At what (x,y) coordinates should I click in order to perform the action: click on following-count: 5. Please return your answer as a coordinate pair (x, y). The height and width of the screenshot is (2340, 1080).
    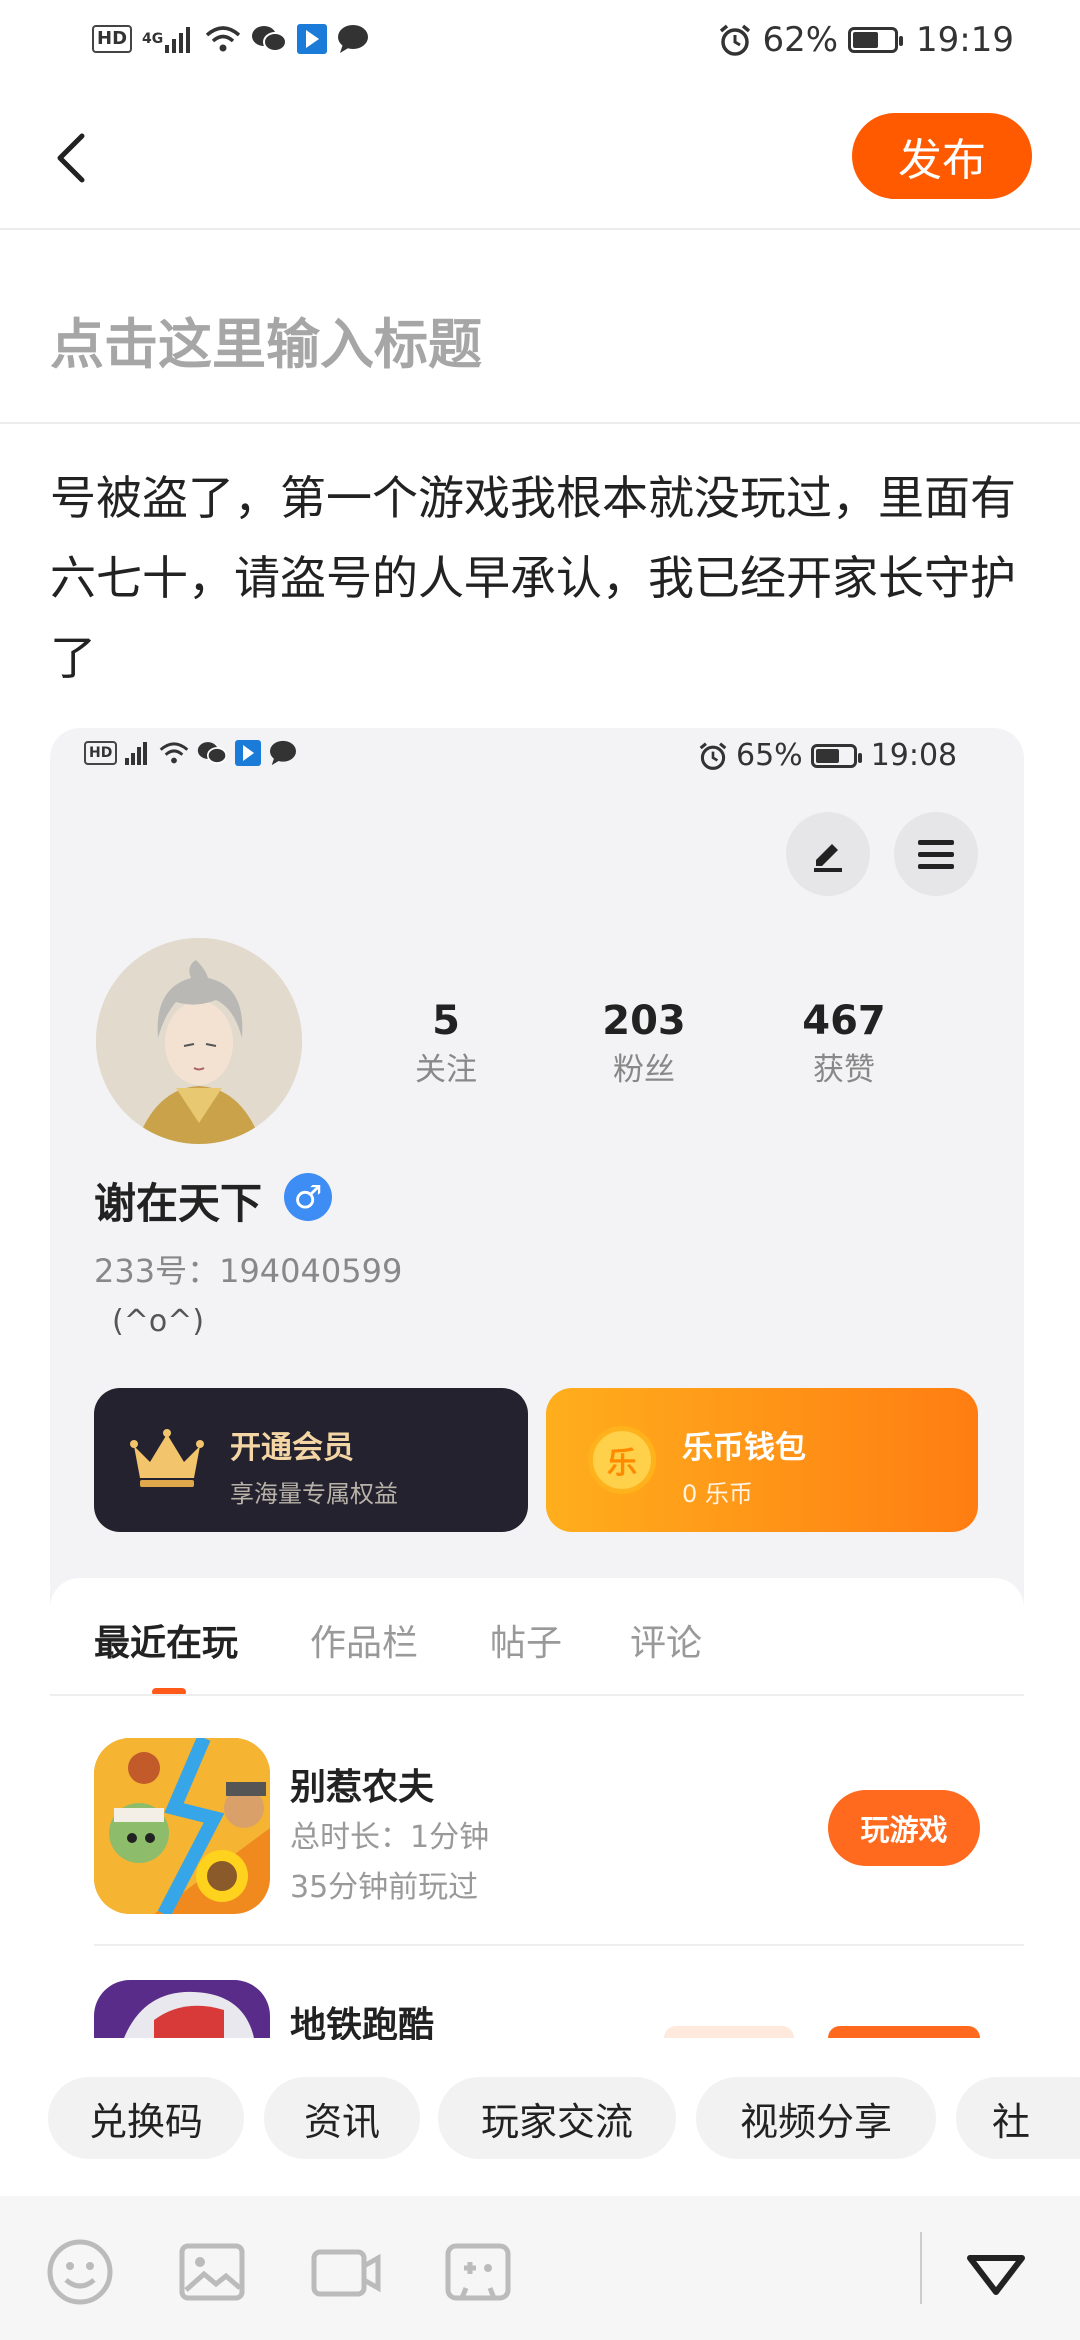
    Looking at the image, I should click on (446, 1021).